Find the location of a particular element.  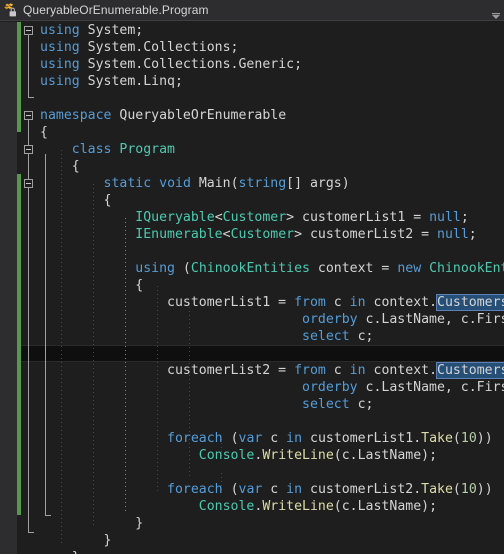

code-token: ChinookEntities is located at coordinates (250, 268).